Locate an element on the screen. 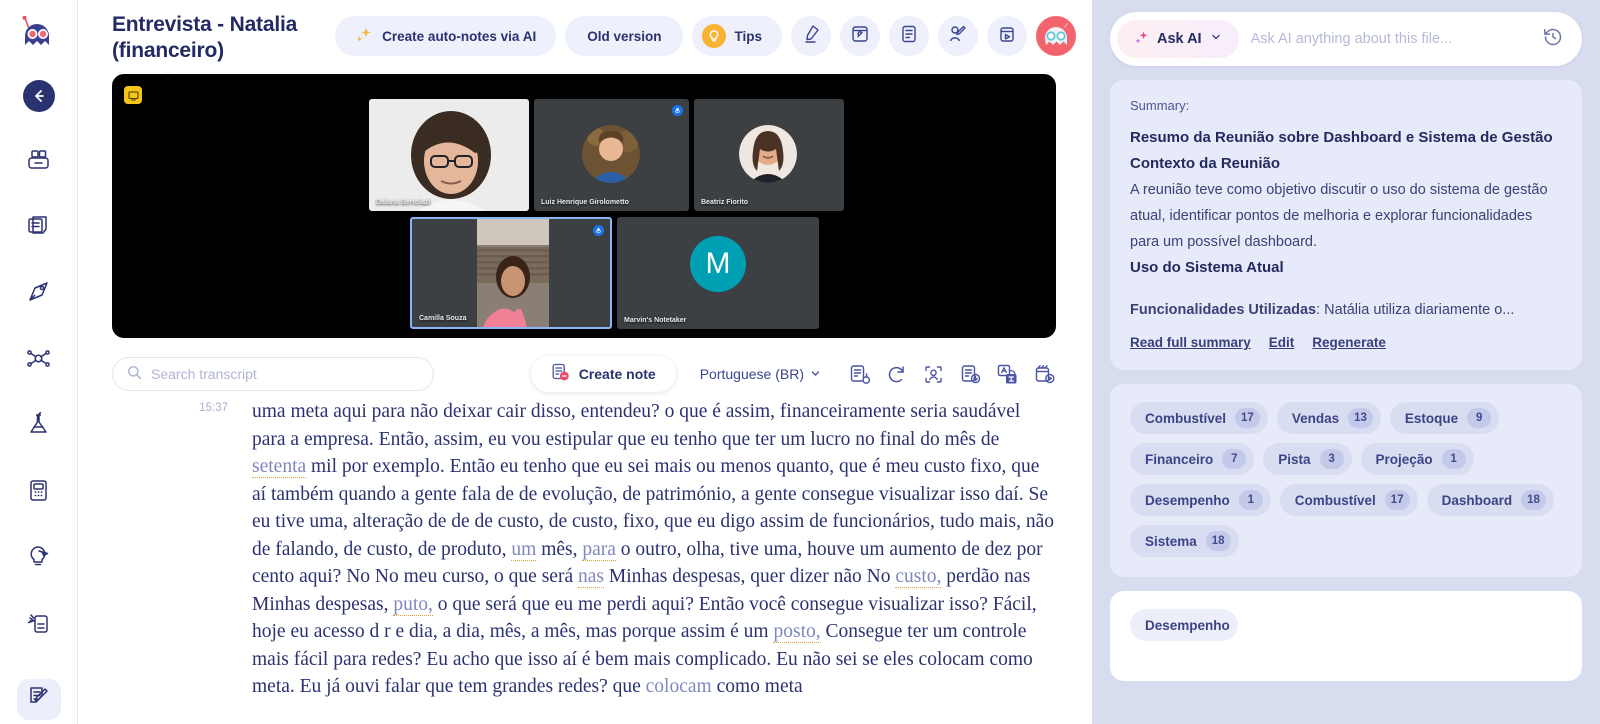  summary-heading-2: Contexto da Reunião is located at coordinates (1205, 163).